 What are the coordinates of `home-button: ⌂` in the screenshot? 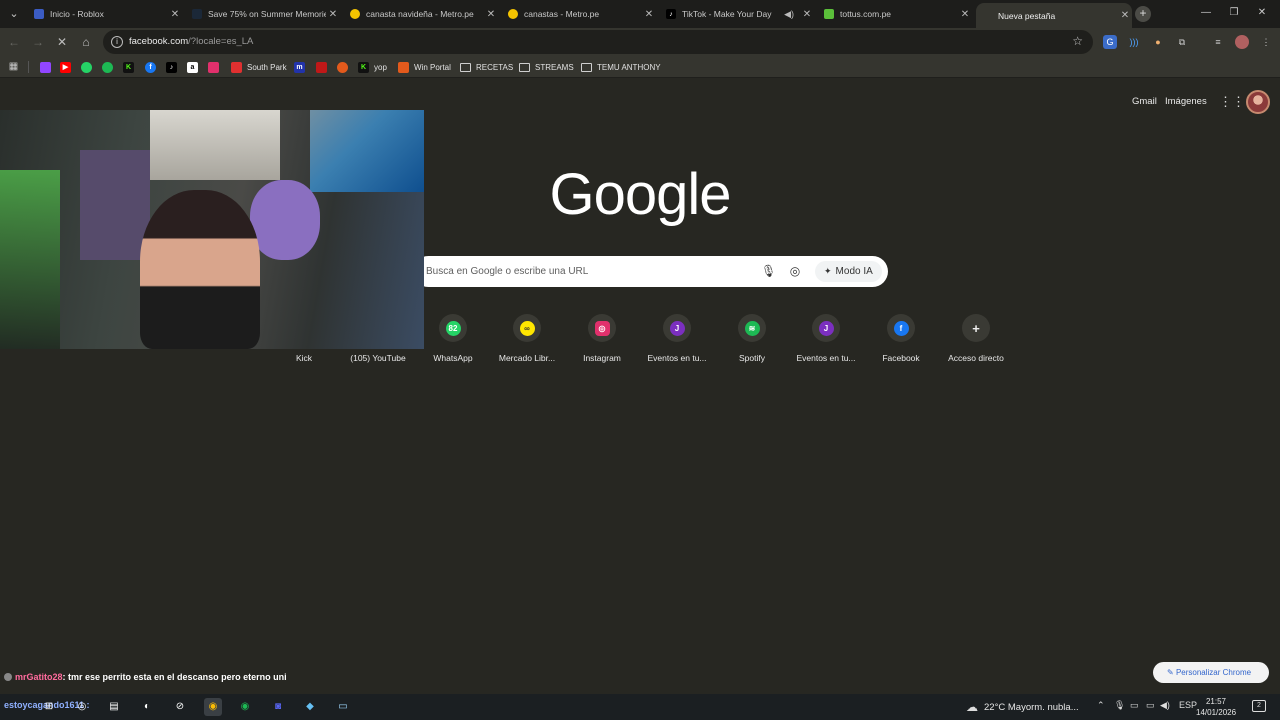 It's located at (86, 42).